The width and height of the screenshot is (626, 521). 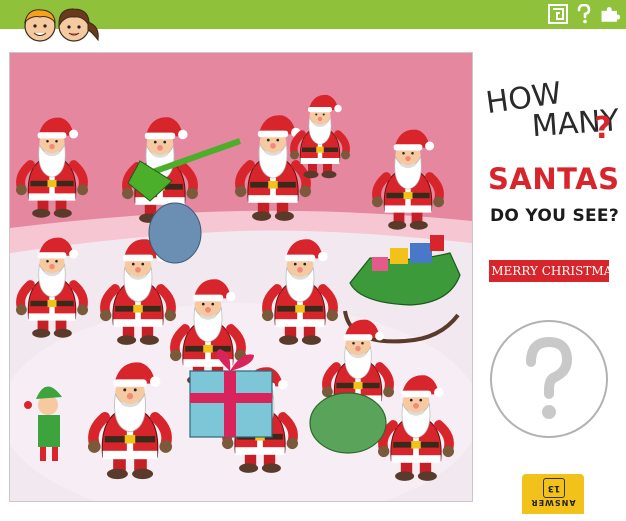 I want to click on answer-circle, so click(x=549, y=379).